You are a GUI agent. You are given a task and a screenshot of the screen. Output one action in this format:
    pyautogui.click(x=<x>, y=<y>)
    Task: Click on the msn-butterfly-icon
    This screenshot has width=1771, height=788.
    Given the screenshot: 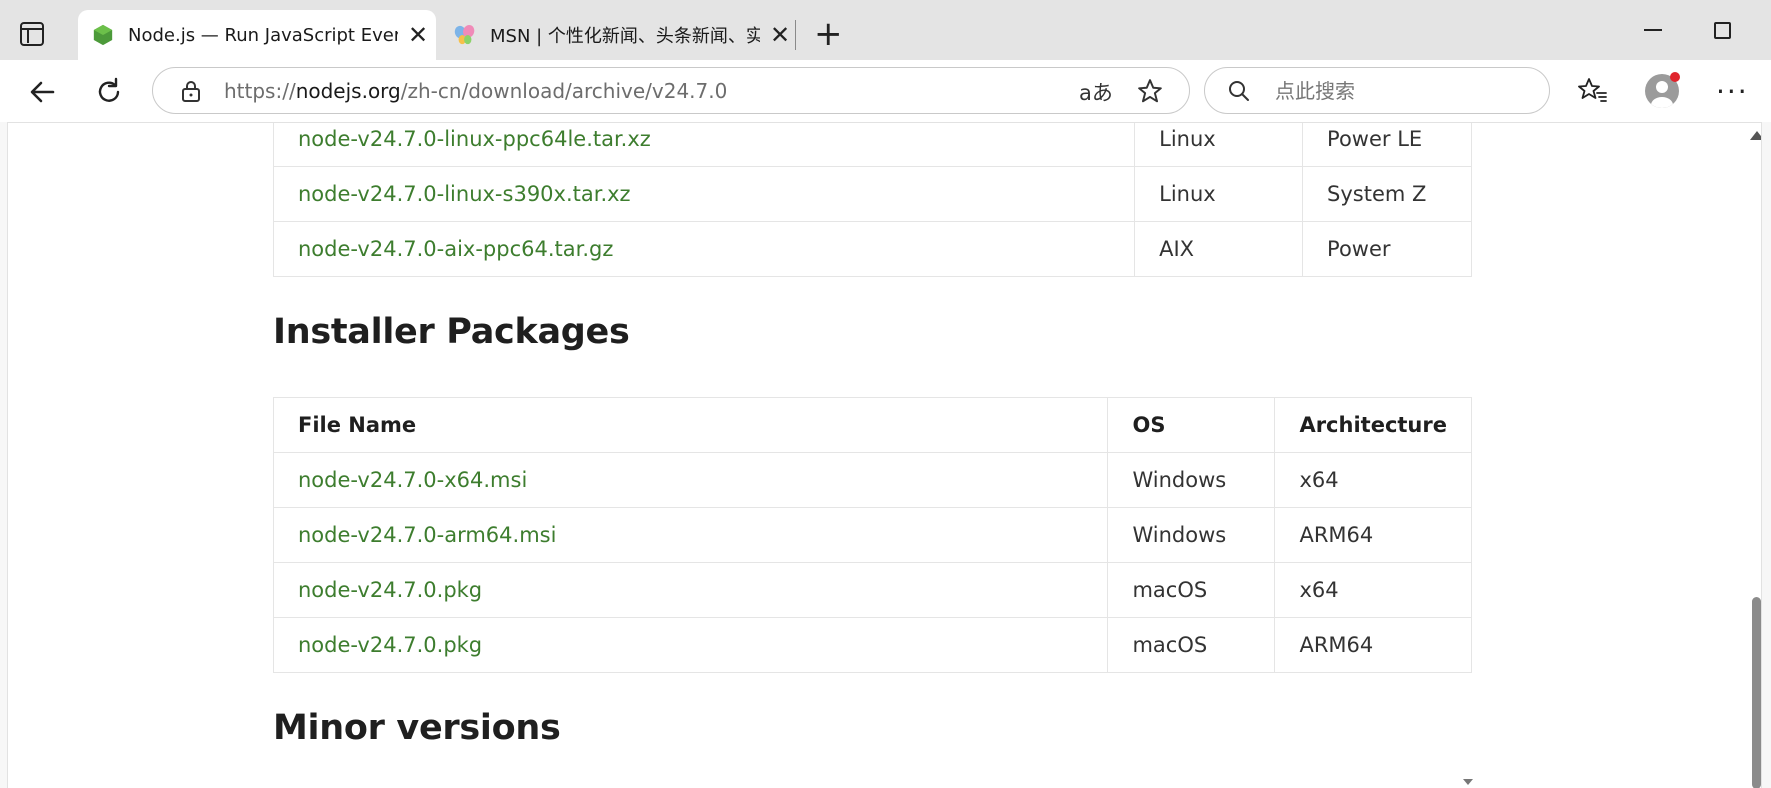 What is the action you would take?
    pyautogui.click(x=464, y=35)
    